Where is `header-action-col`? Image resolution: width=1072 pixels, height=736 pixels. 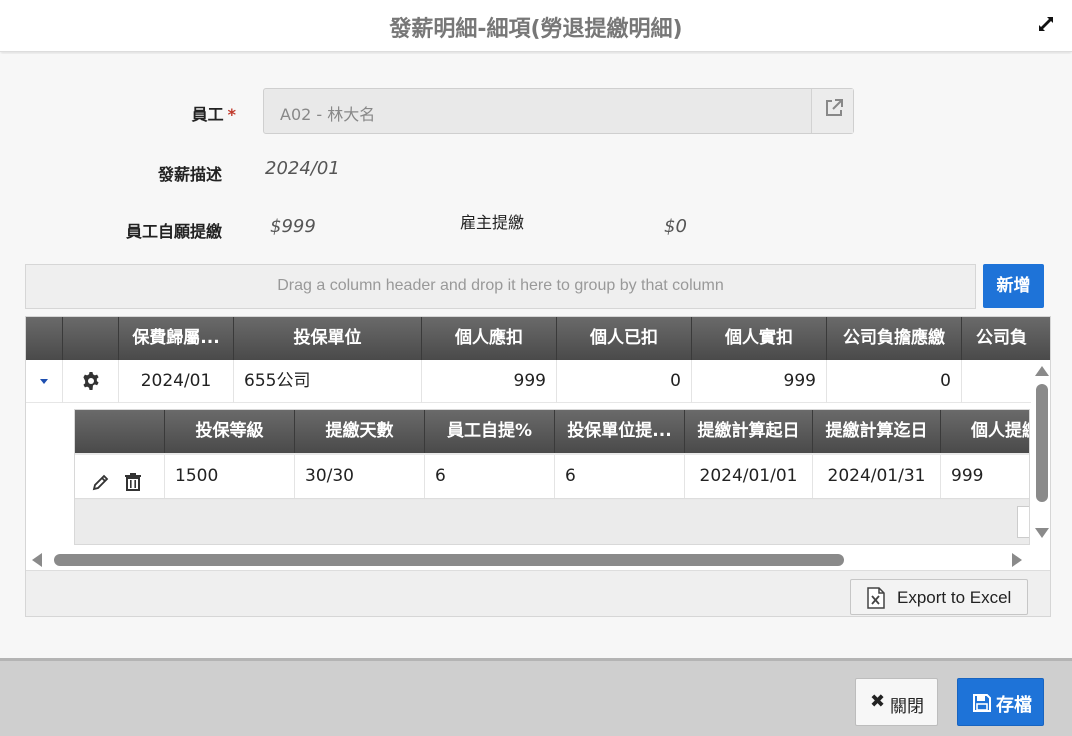
header-action-col is located at coordinates (91, 338).